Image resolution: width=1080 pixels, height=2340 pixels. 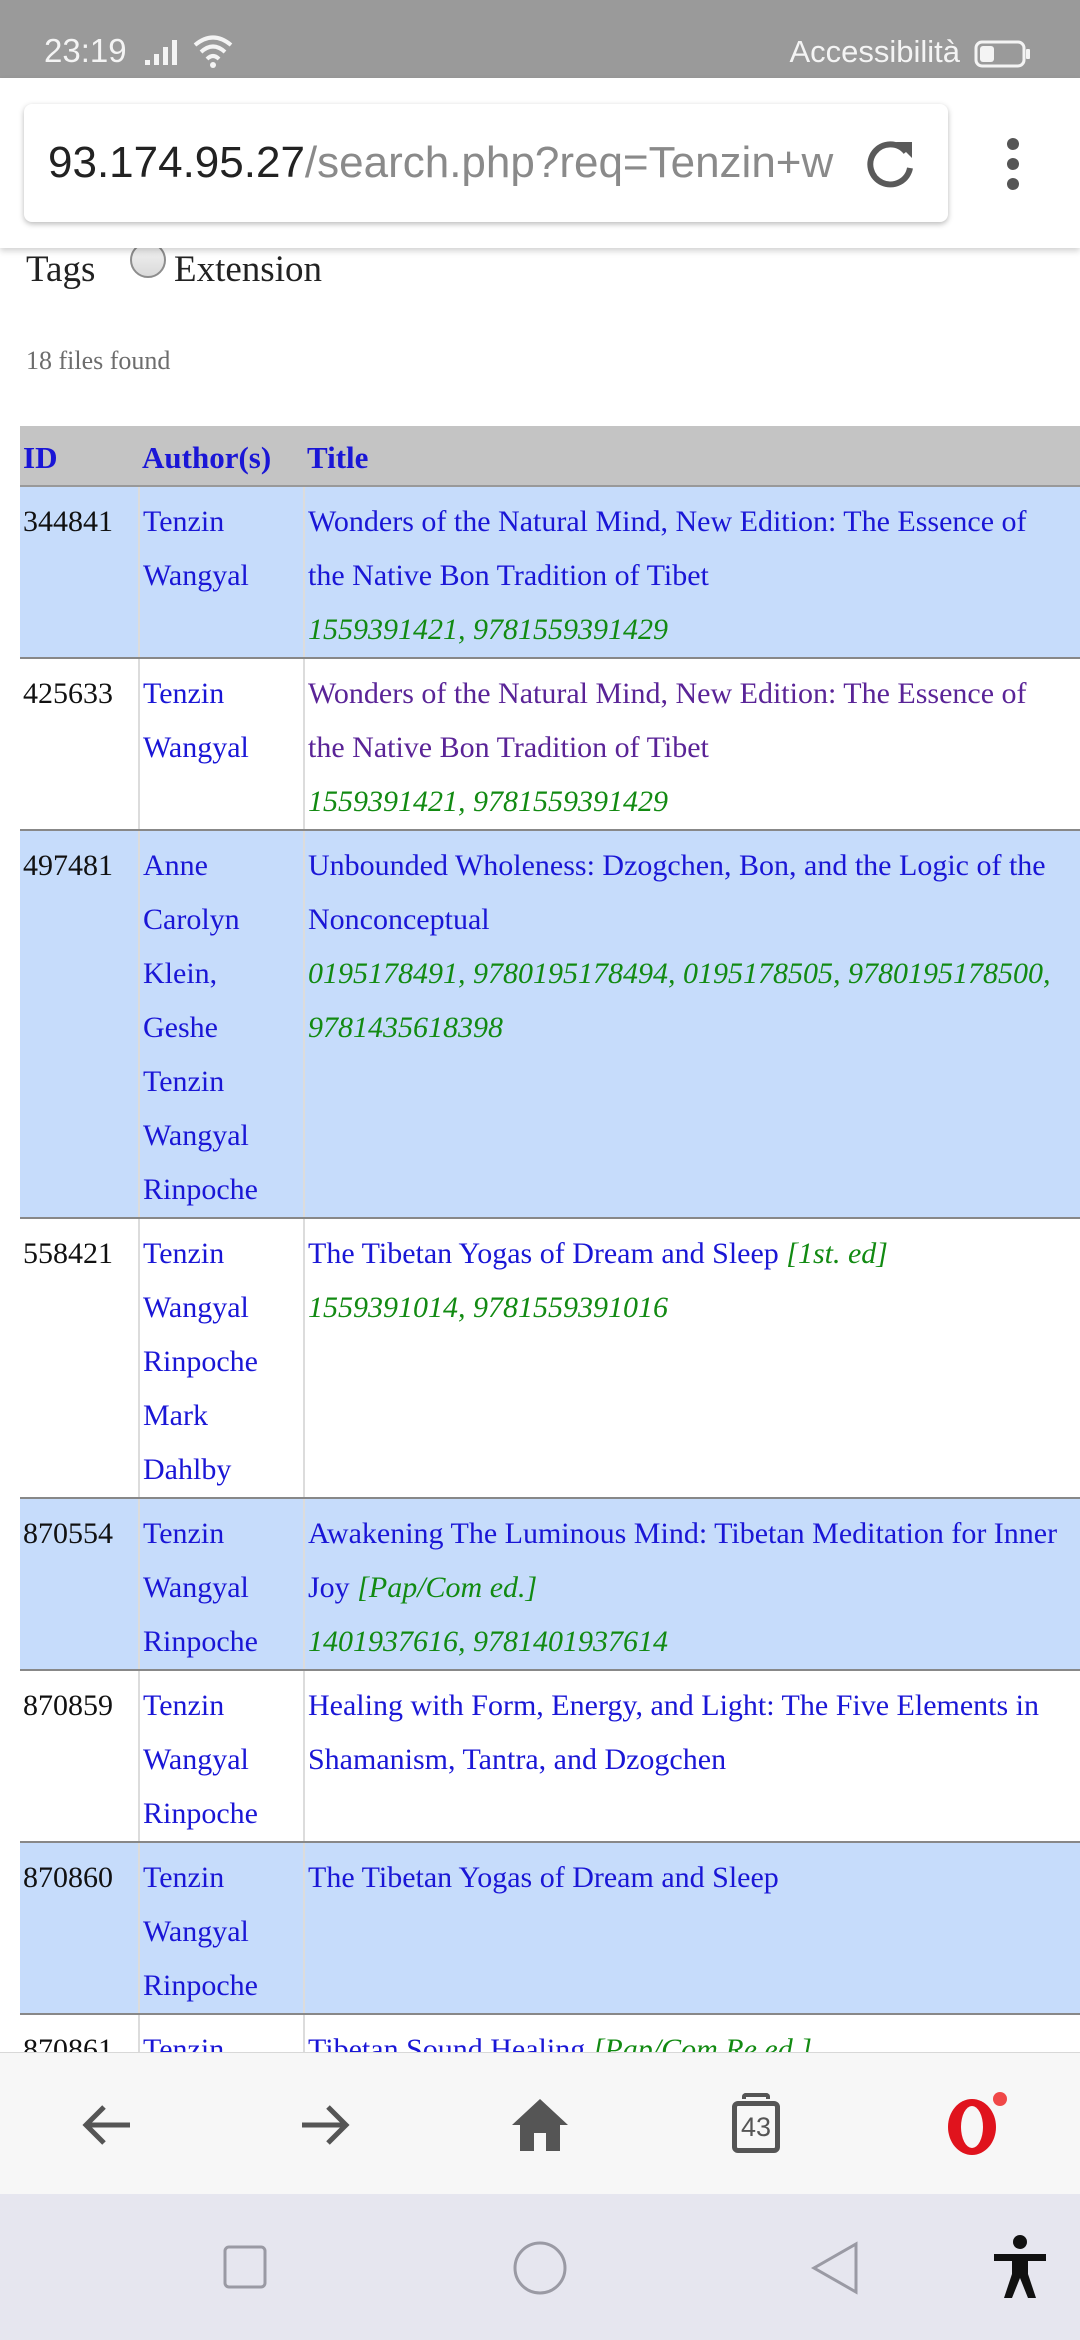 I want to click on title-line: Nonconceptual, so click(x=694, y=920).